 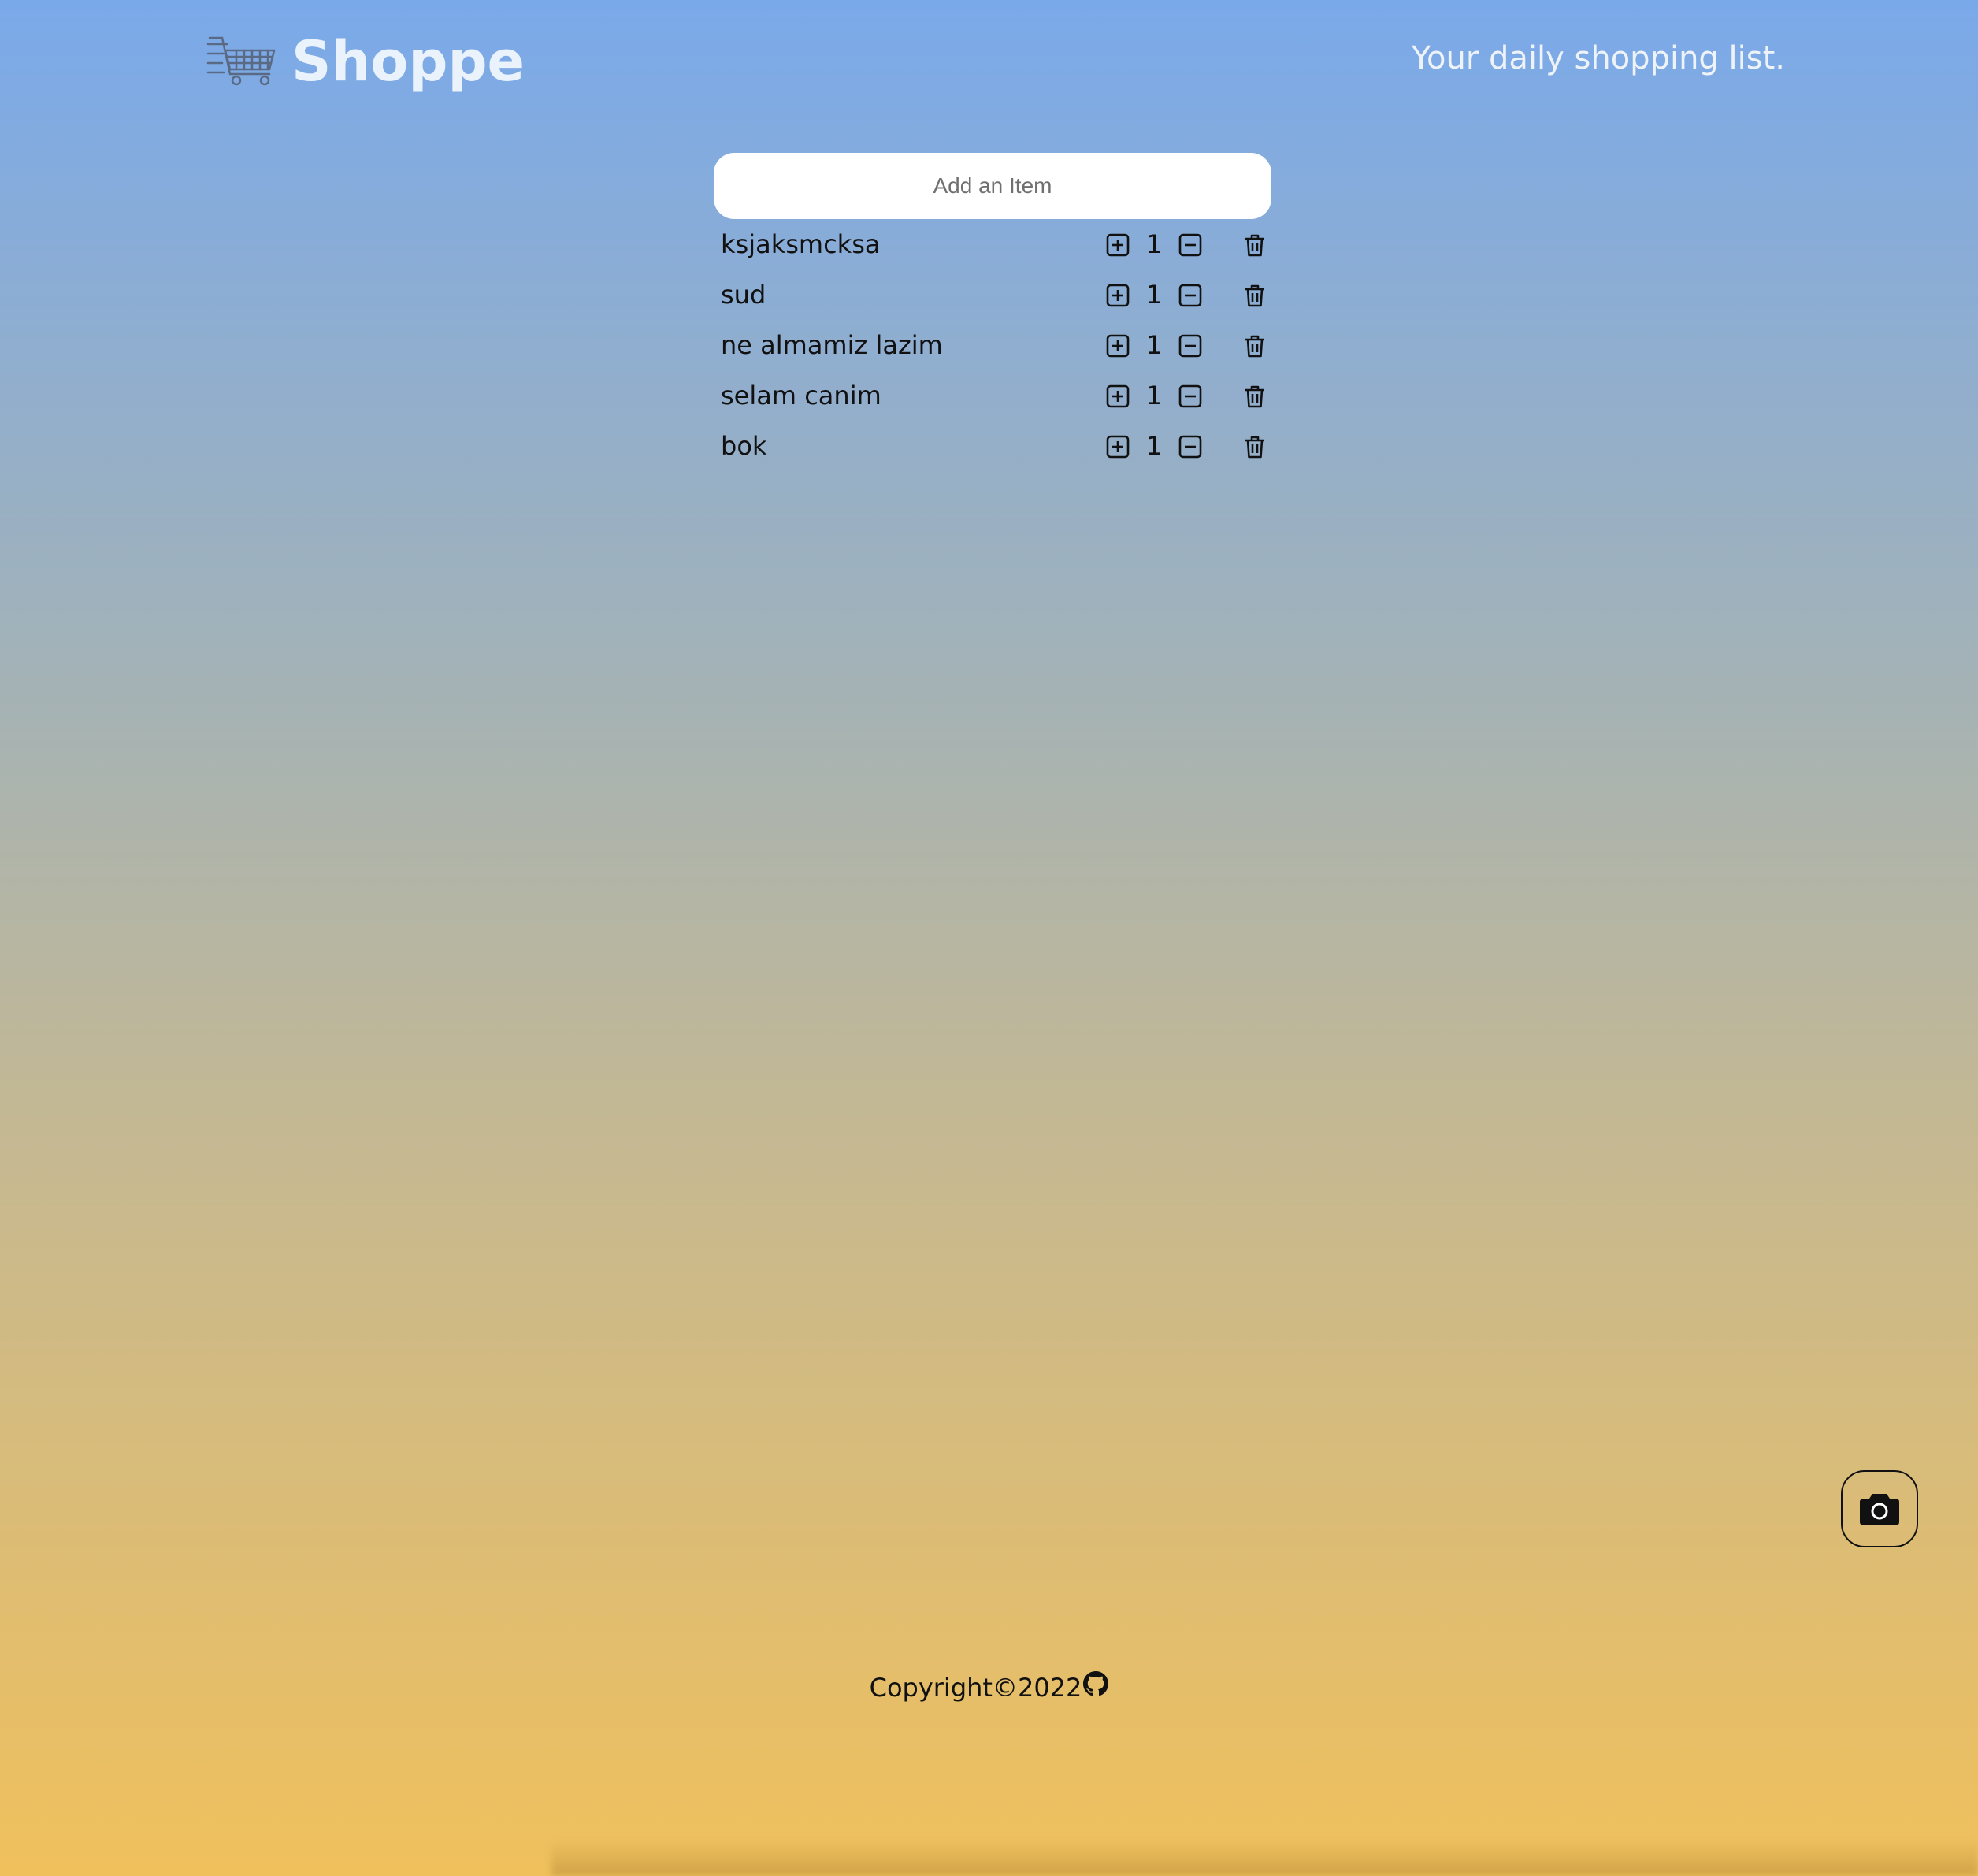 I want to click on camera-button, so click(x=1879, y=1508).